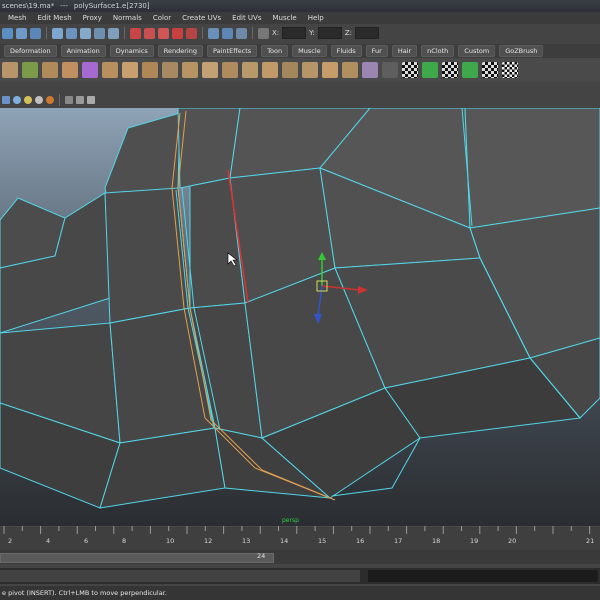 The width and height of the screenshot is (600, 600). I want to click on menu-item-edit-mesh: Edit Mesh, so click(54, 18).